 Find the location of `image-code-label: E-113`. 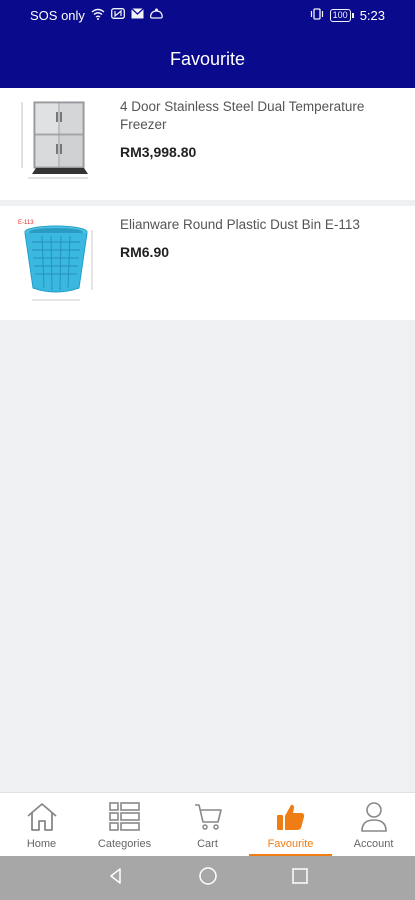

image-code-label: E-113 is located at coordinates (26, 223).